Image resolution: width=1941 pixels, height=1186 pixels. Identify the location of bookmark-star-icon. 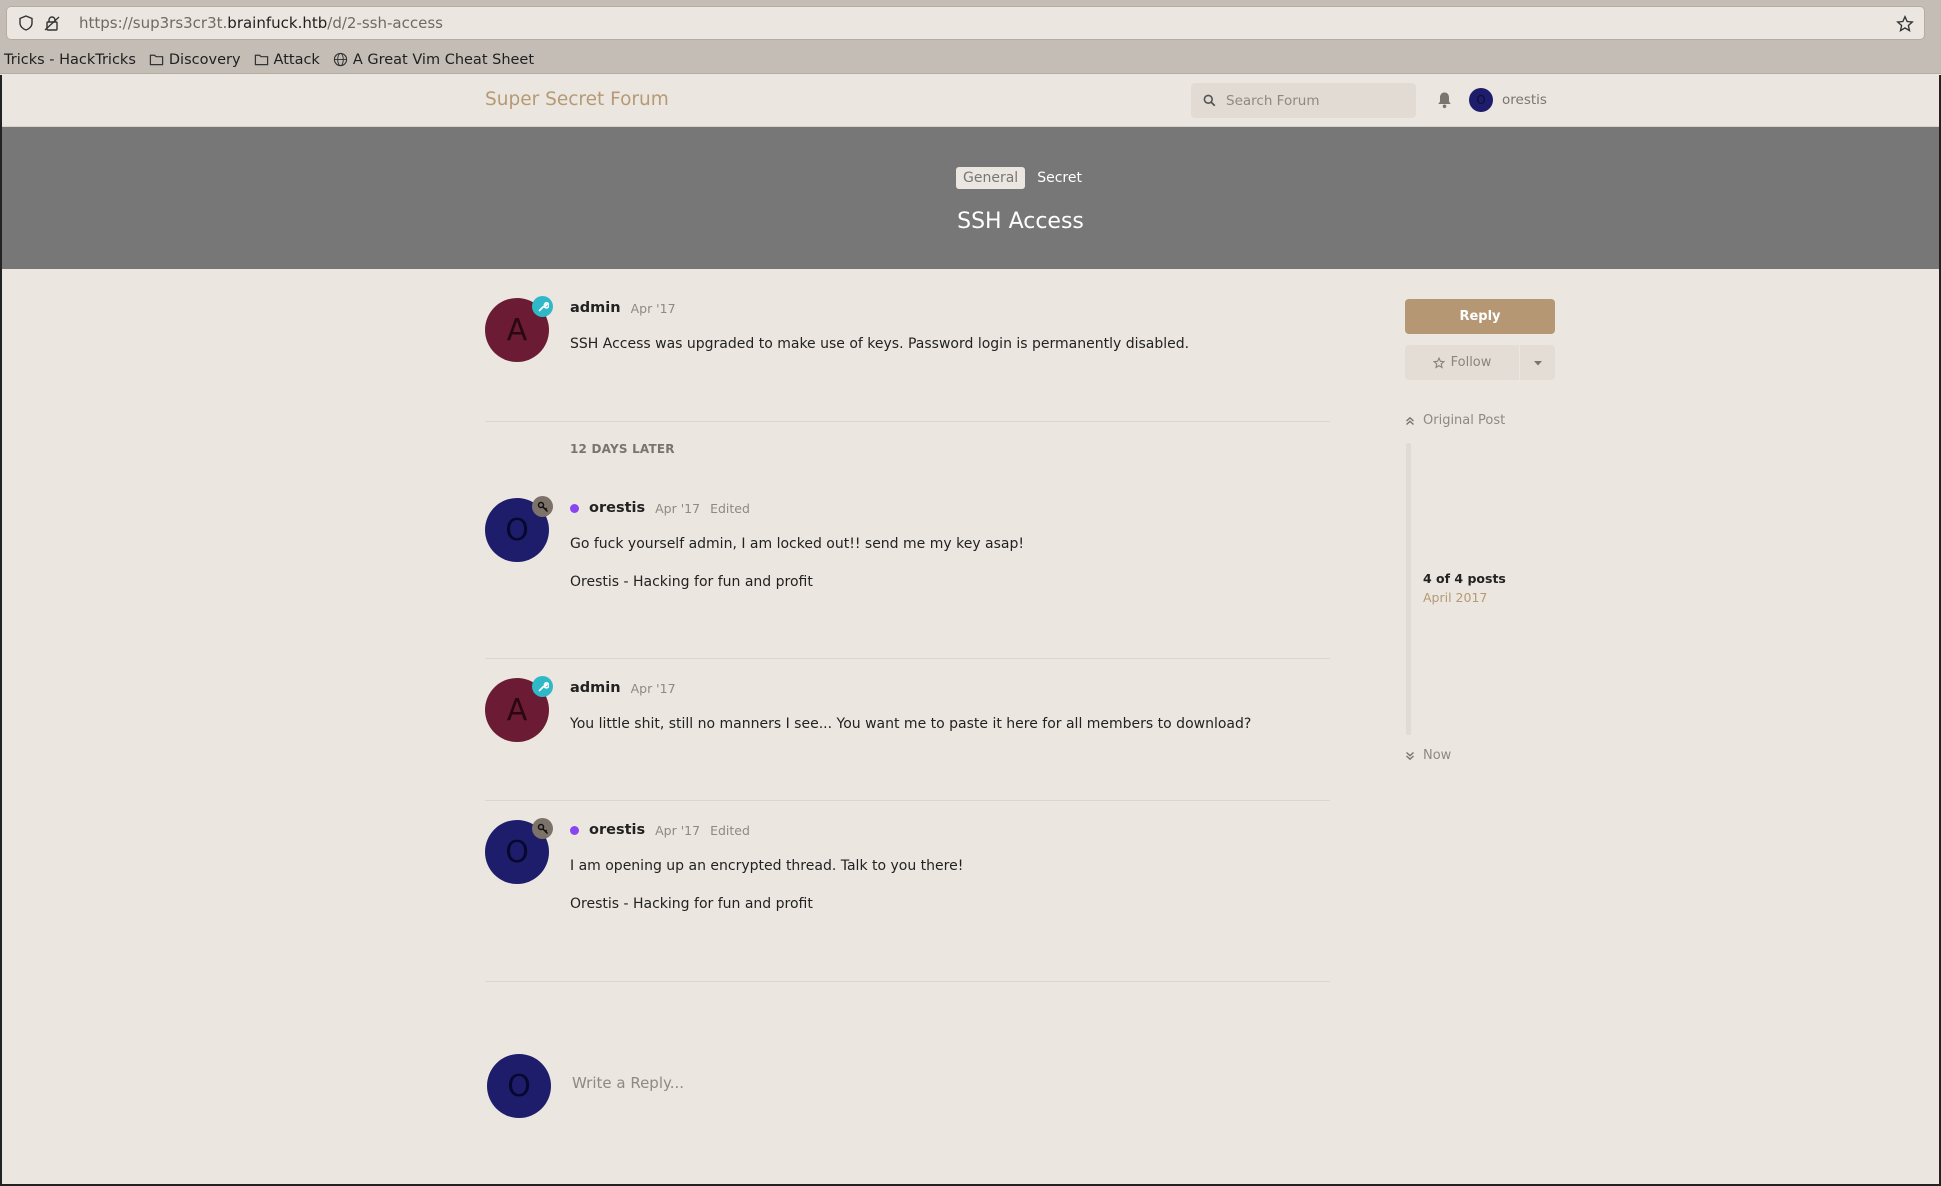
(1905, 24).